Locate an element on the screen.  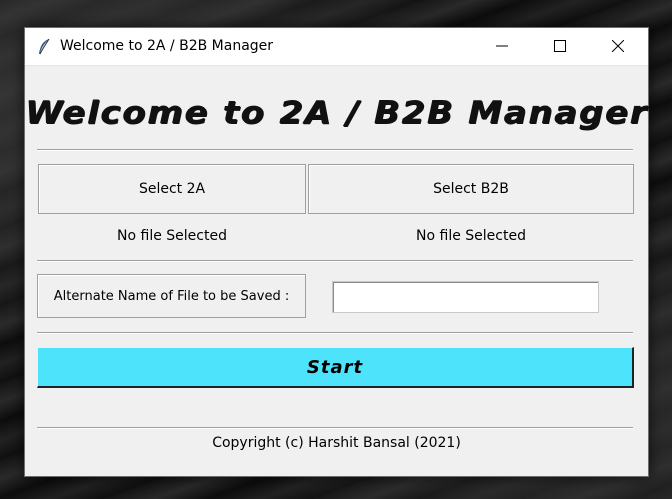
minimize-button is located at coordinates (502, 46).